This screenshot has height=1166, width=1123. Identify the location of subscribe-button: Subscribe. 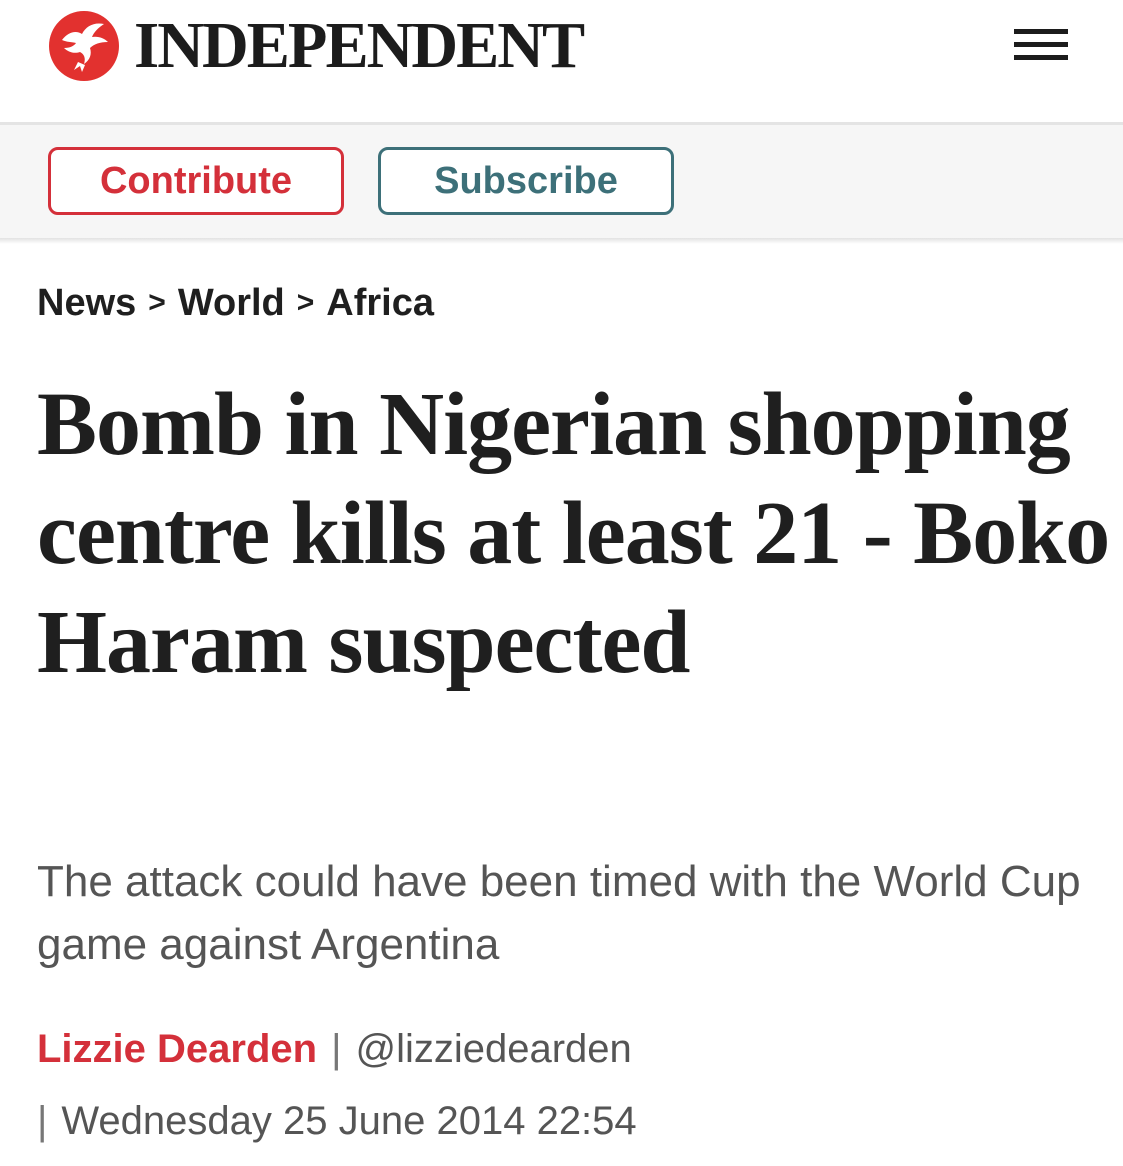
(526, 181).